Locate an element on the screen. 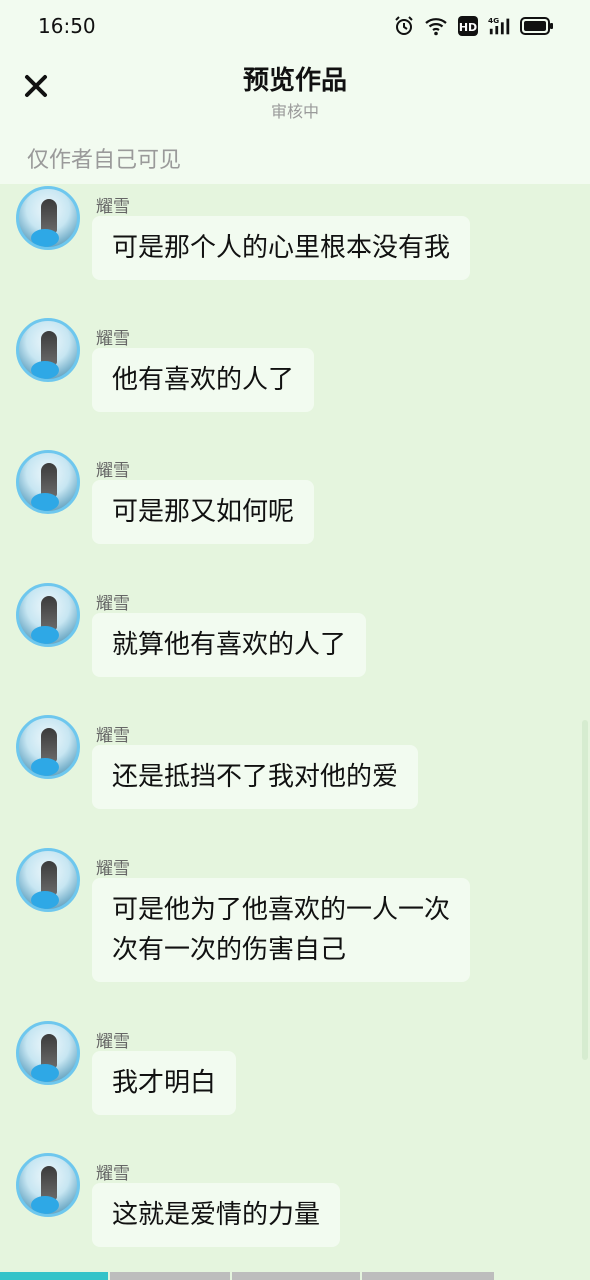 The width and height of the screenshot is (590, 1280). wifi-icon is located at coordinates (436, 26).